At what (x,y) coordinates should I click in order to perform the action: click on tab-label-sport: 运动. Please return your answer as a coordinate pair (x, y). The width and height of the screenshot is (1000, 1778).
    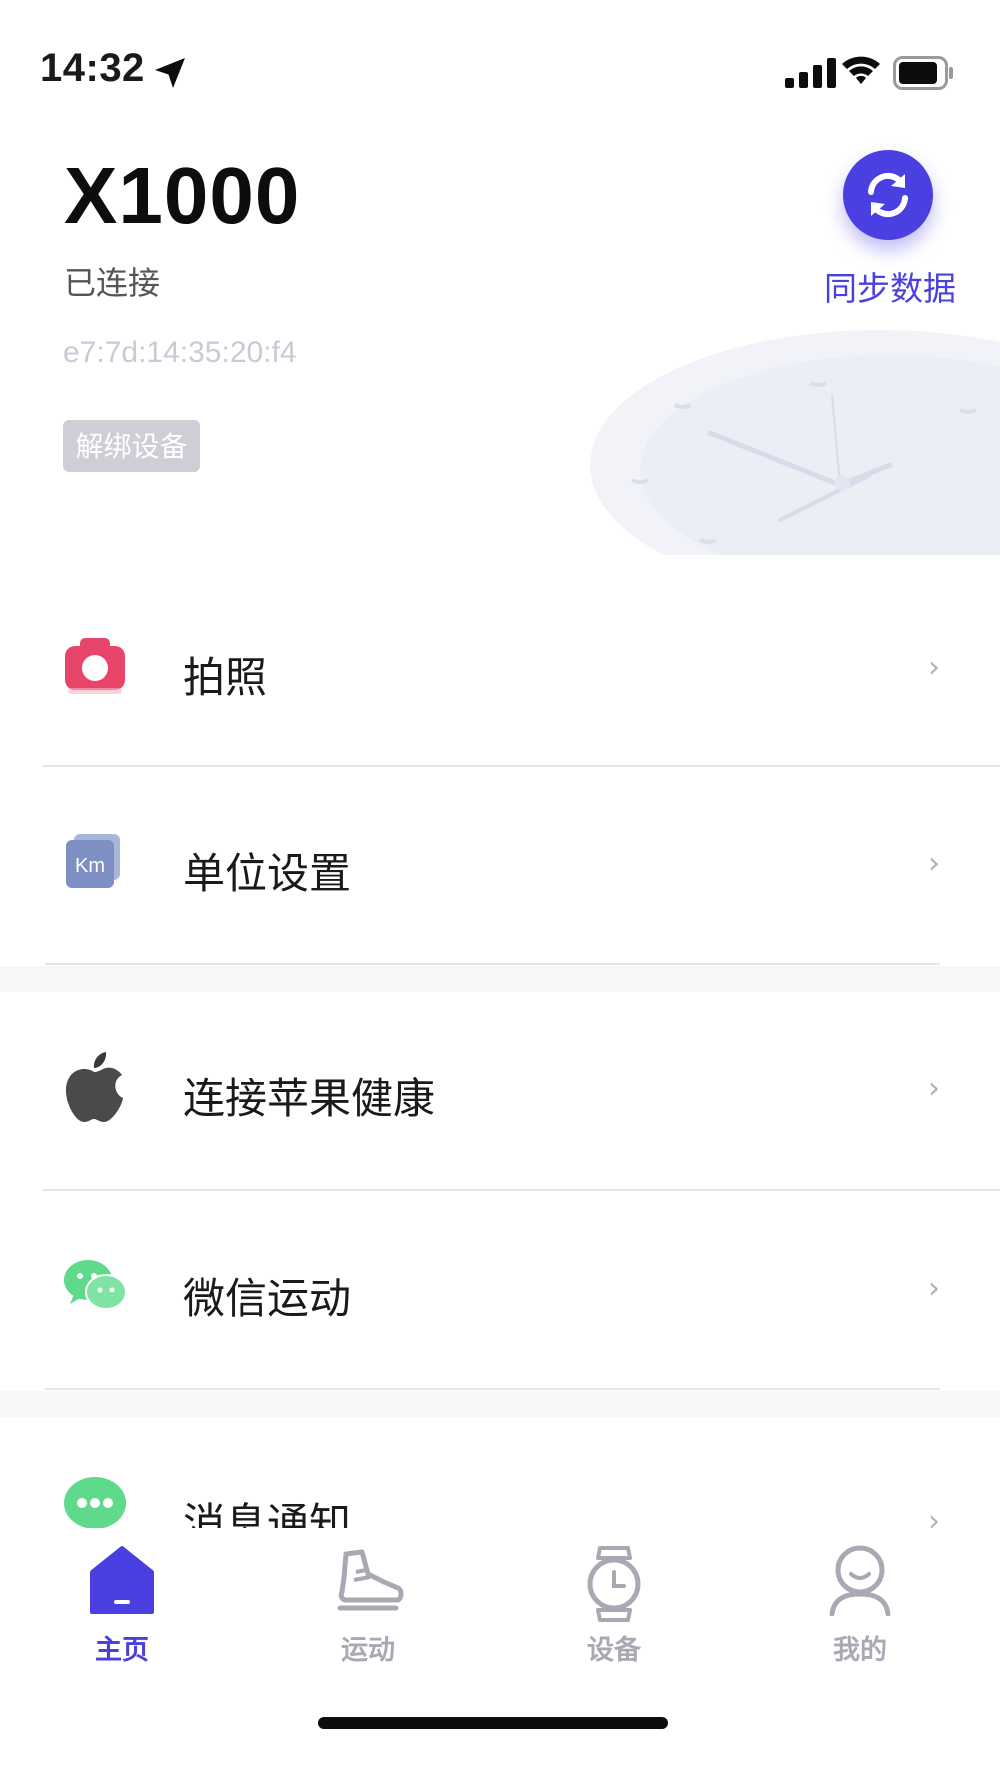
    Looking at the image, I should click on (368, 1650).